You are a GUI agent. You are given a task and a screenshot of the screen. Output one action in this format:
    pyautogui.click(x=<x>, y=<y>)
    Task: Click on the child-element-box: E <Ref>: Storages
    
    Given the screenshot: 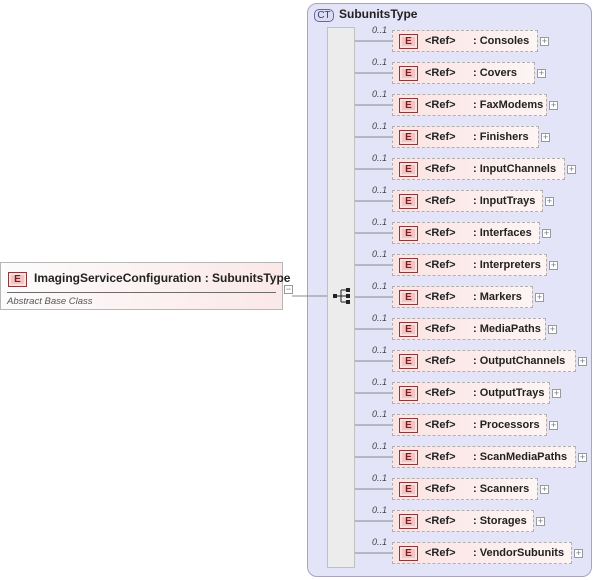 What is the action you would take?
    pyautogui.click(x=463, y=521)
    